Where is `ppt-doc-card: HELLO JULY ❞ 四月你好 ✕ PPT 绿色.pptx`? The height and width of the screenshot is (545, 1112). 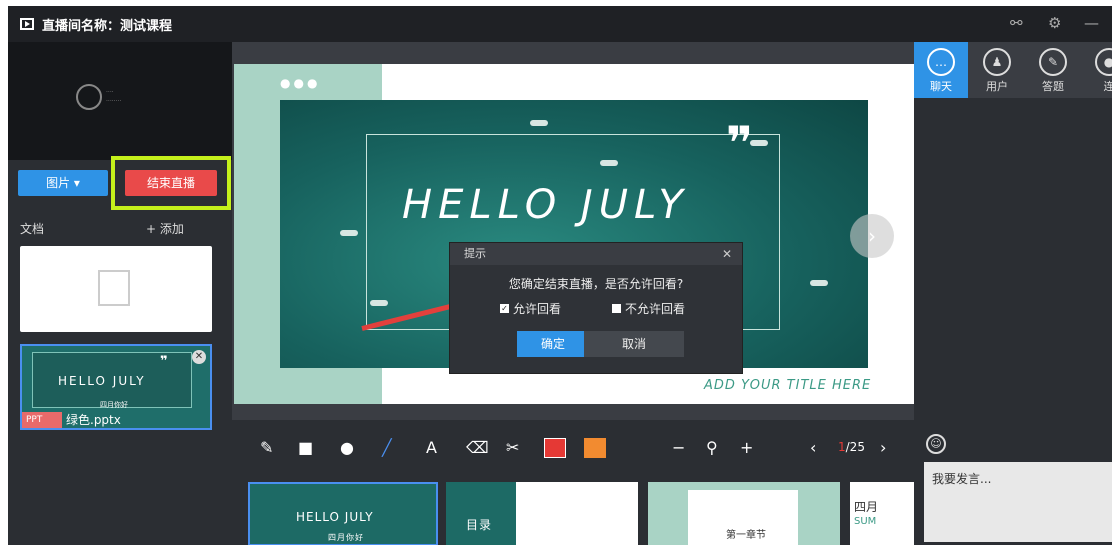 ppt-doc-card: HELLO JULY ❞ 四月你好 ✕ PPT 绿色.pptx is located at coordinates (116, 387).